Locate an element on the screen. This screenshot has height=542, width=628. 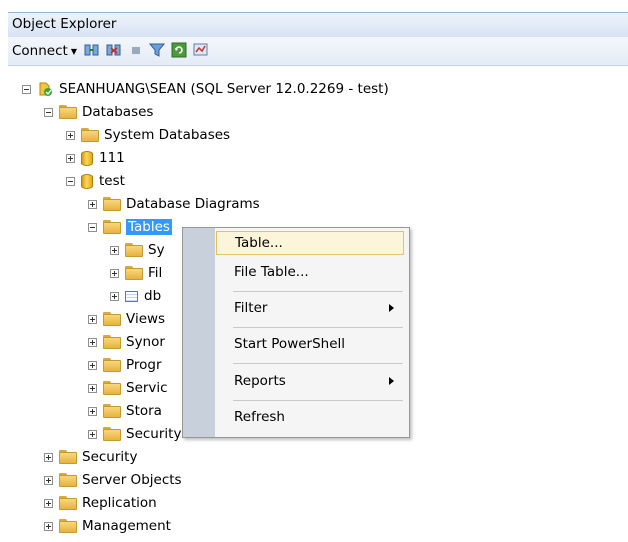
menu-item-label: Refresh is located at coordinates (259, 417).